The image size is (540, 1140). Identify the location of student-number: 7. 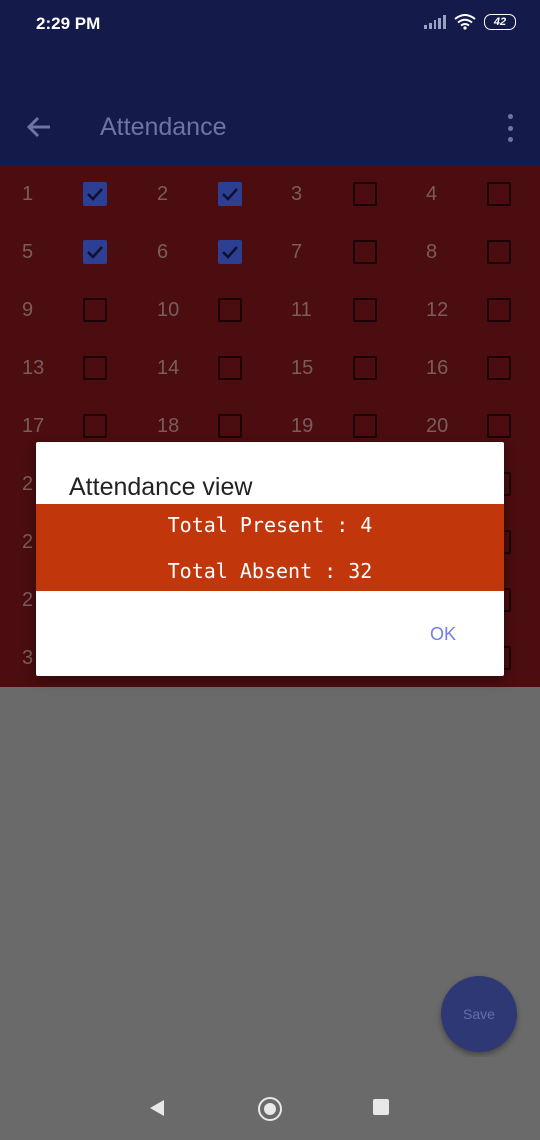
(297, 252).